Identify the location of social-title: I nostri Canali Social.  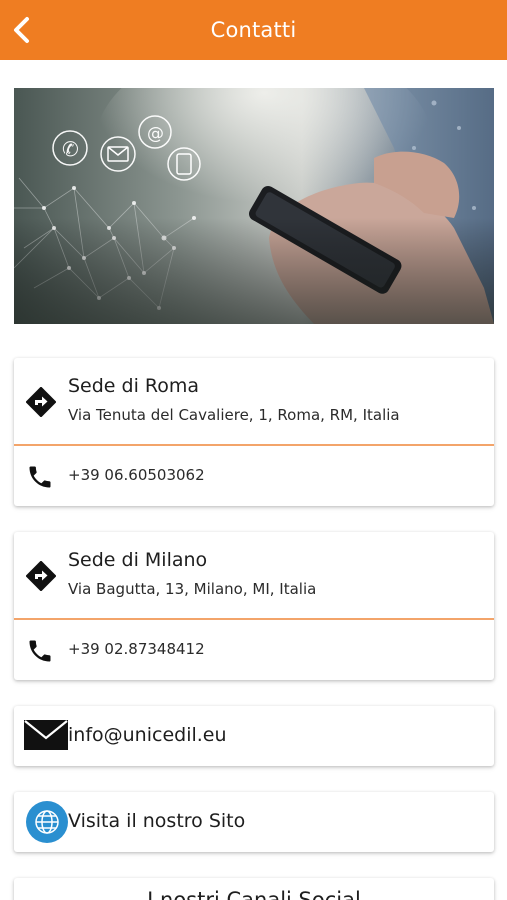
(254, 894).